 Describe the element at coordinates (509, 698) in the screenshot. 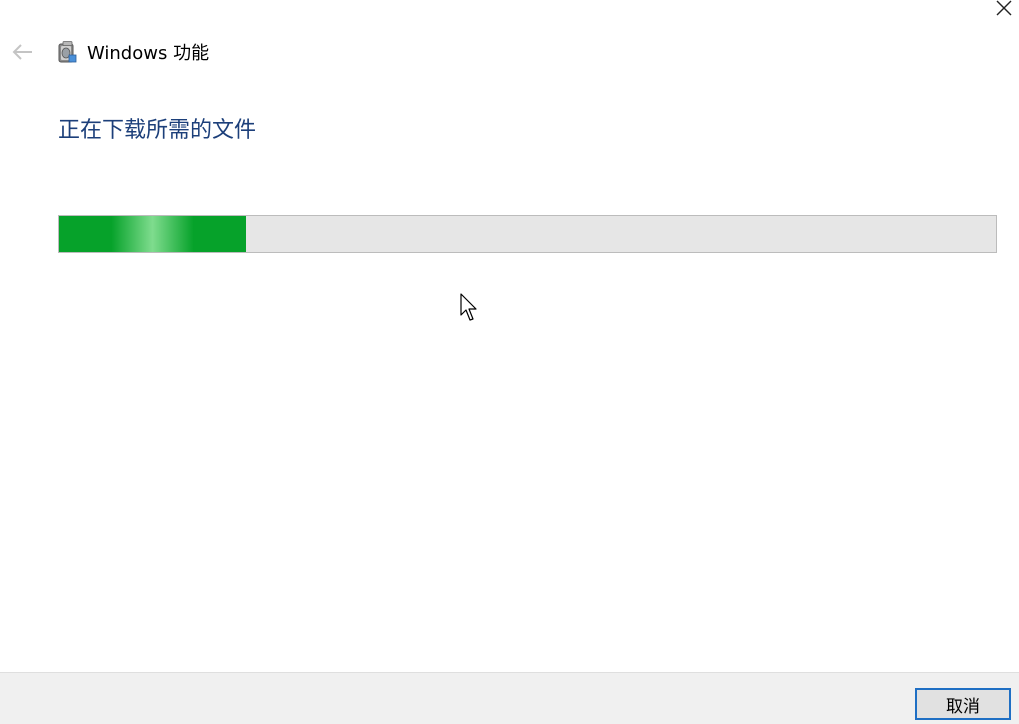

I see `dialog-footer: 取消` at that location.